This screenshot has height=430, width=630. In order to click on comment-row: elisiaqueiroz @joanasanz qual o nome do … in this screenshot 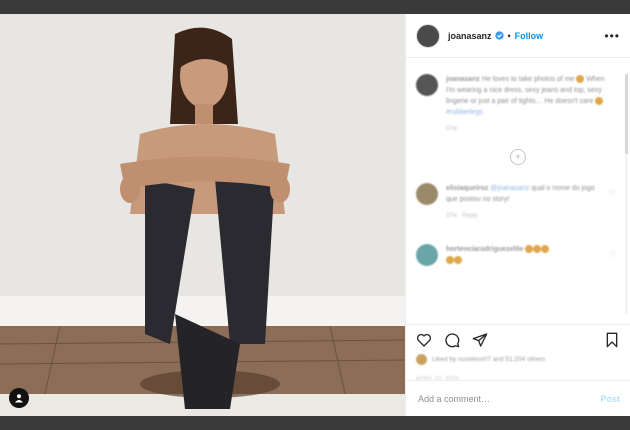, I will do `click(518, 202)`.